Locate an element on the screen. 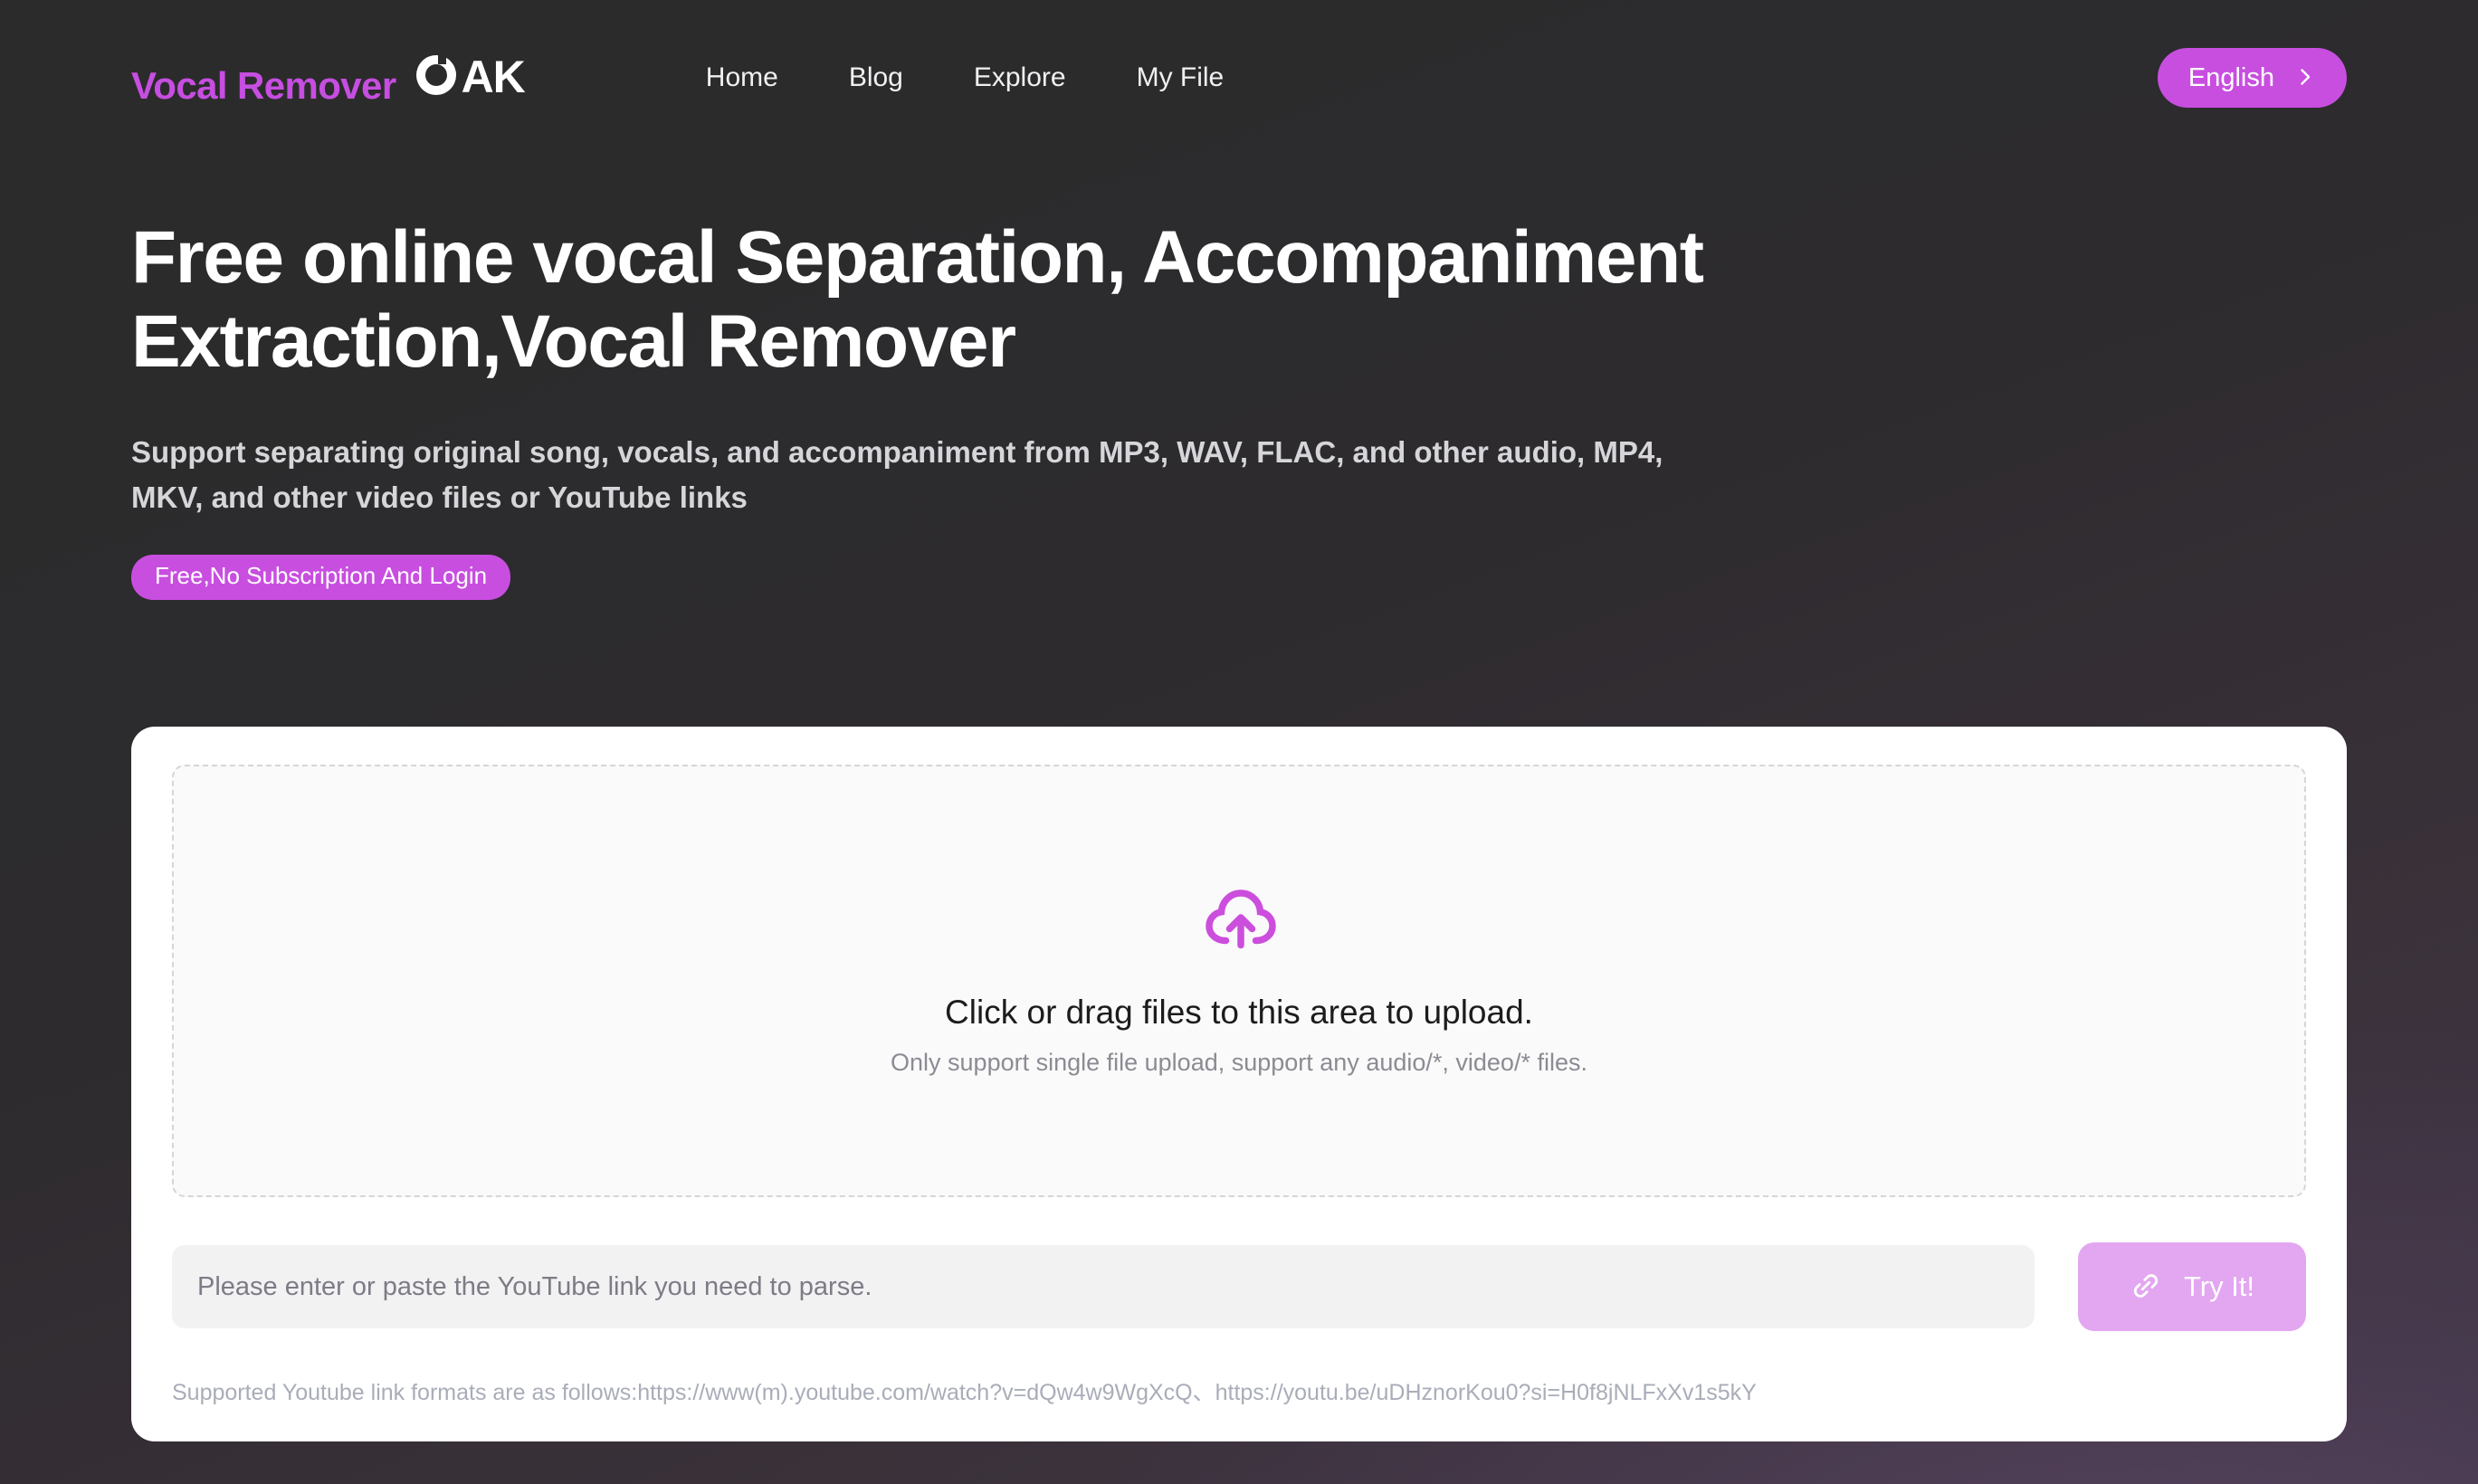 The width and height of the screenshot is (2478, 1484). try-it-button: Try It! is located at coordinates (2192, 1286).